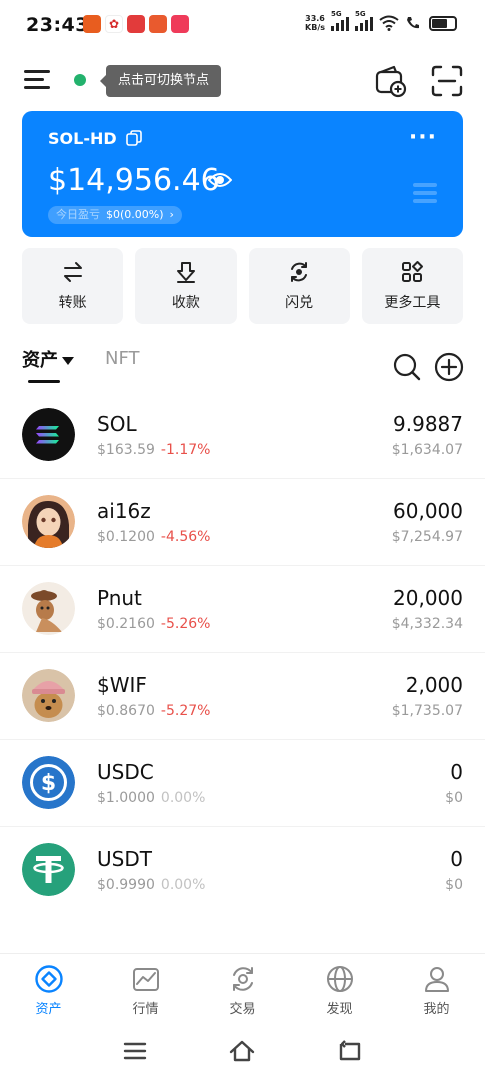 The width and height of the screenshot is (485, 1080). Describe the element at coordinates (299, 286) in the screenshot. I see `swap-button: 闪兑` at that location.